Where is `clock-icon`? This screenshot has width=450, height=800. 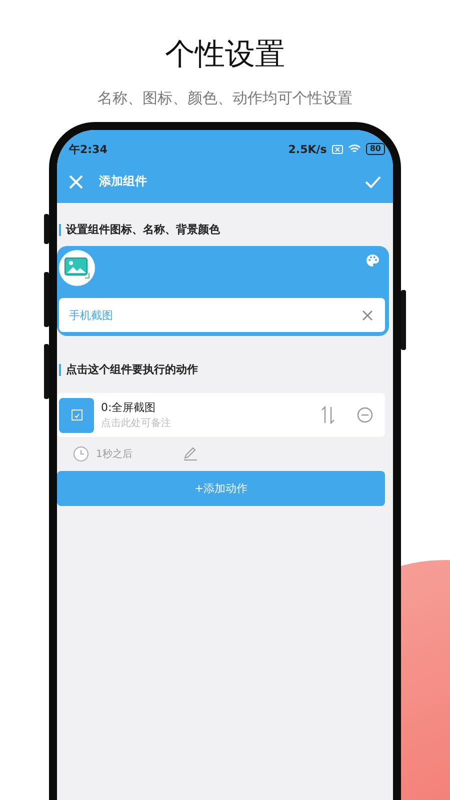 clock-icon is located at coordinates (81, 454).